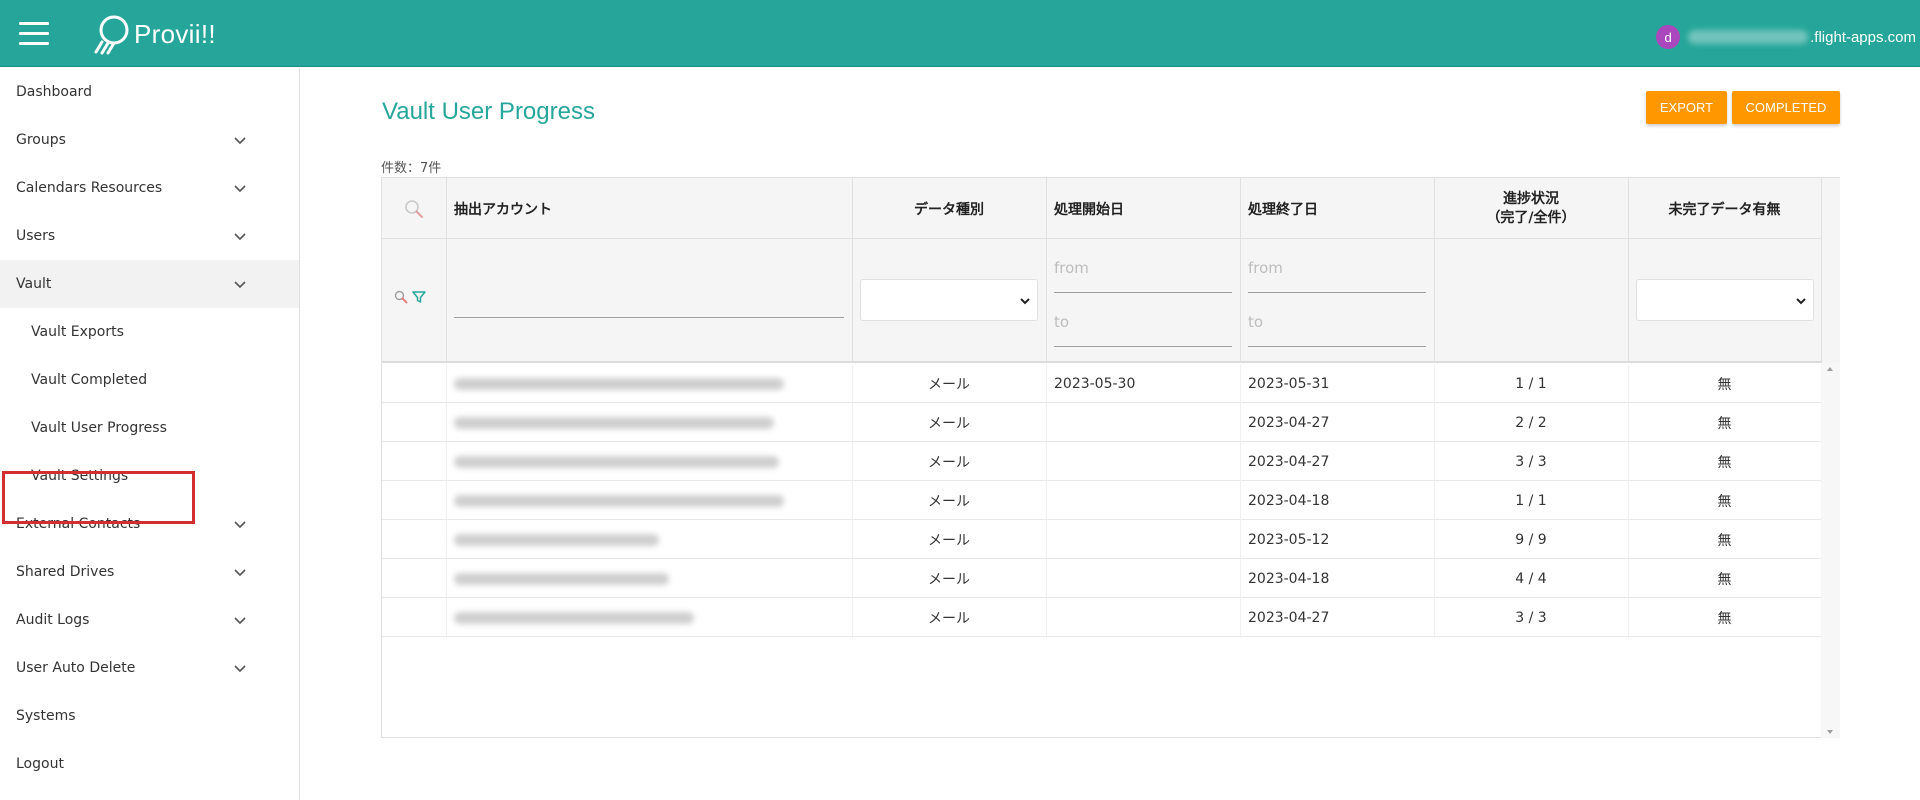 This screenshot has width=1920, height=800. Describe the element at coordinates (949, 300) in the screenshot. I see `data-type-filter-select` at that location.